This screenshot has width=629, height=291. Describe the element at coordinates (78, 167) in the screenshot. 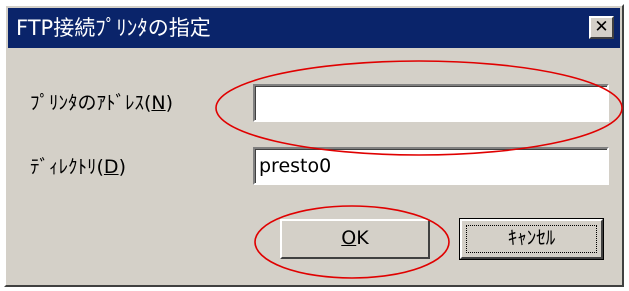

I see `directory-label: ﾃﾞｨﾚｸﾄﾘ(D)` at that location.